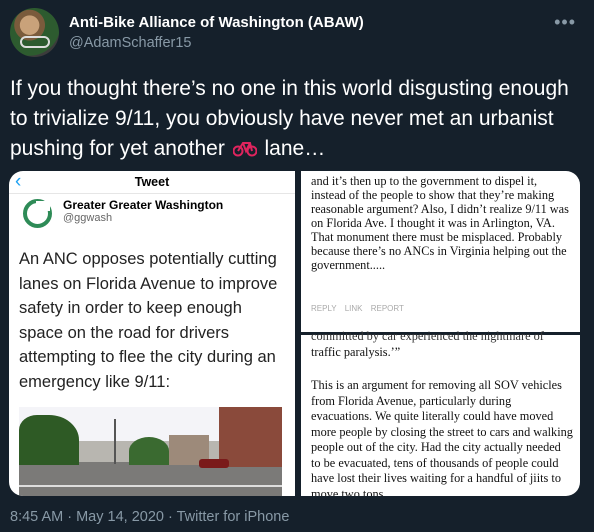 The image size is (594, 532). I want to click on embedded-header-title: Tweet, so click(152, 182).